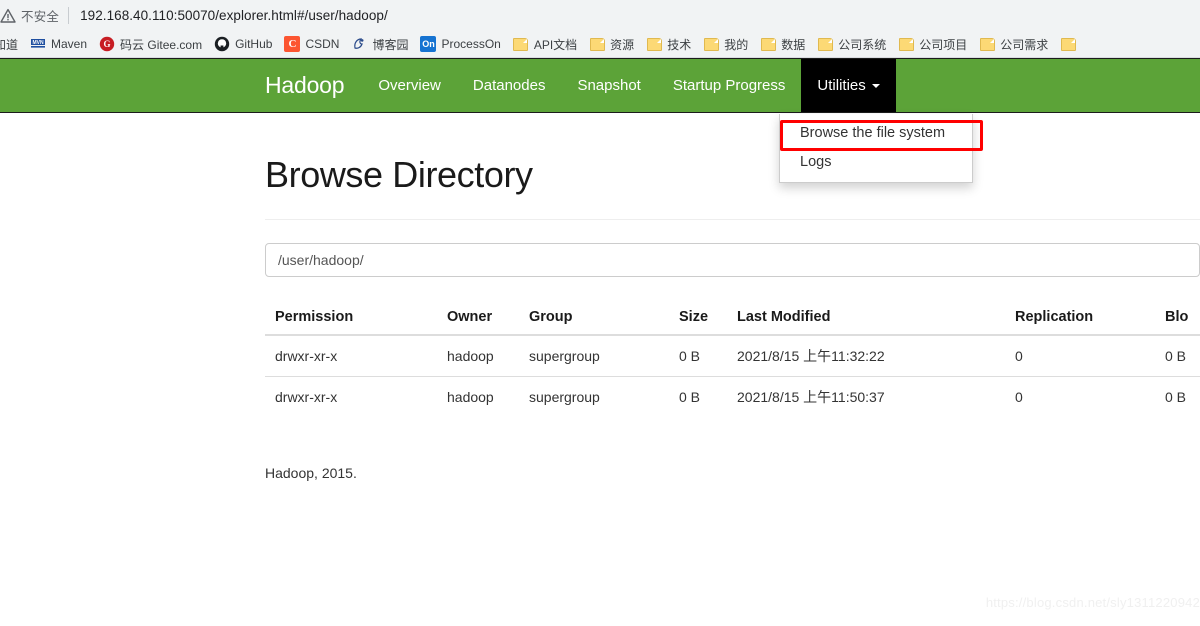 Image resolution: width=1200 pixels, height=626 pixels. I want to click on bookmark-item: 我的, so click(725, 44).